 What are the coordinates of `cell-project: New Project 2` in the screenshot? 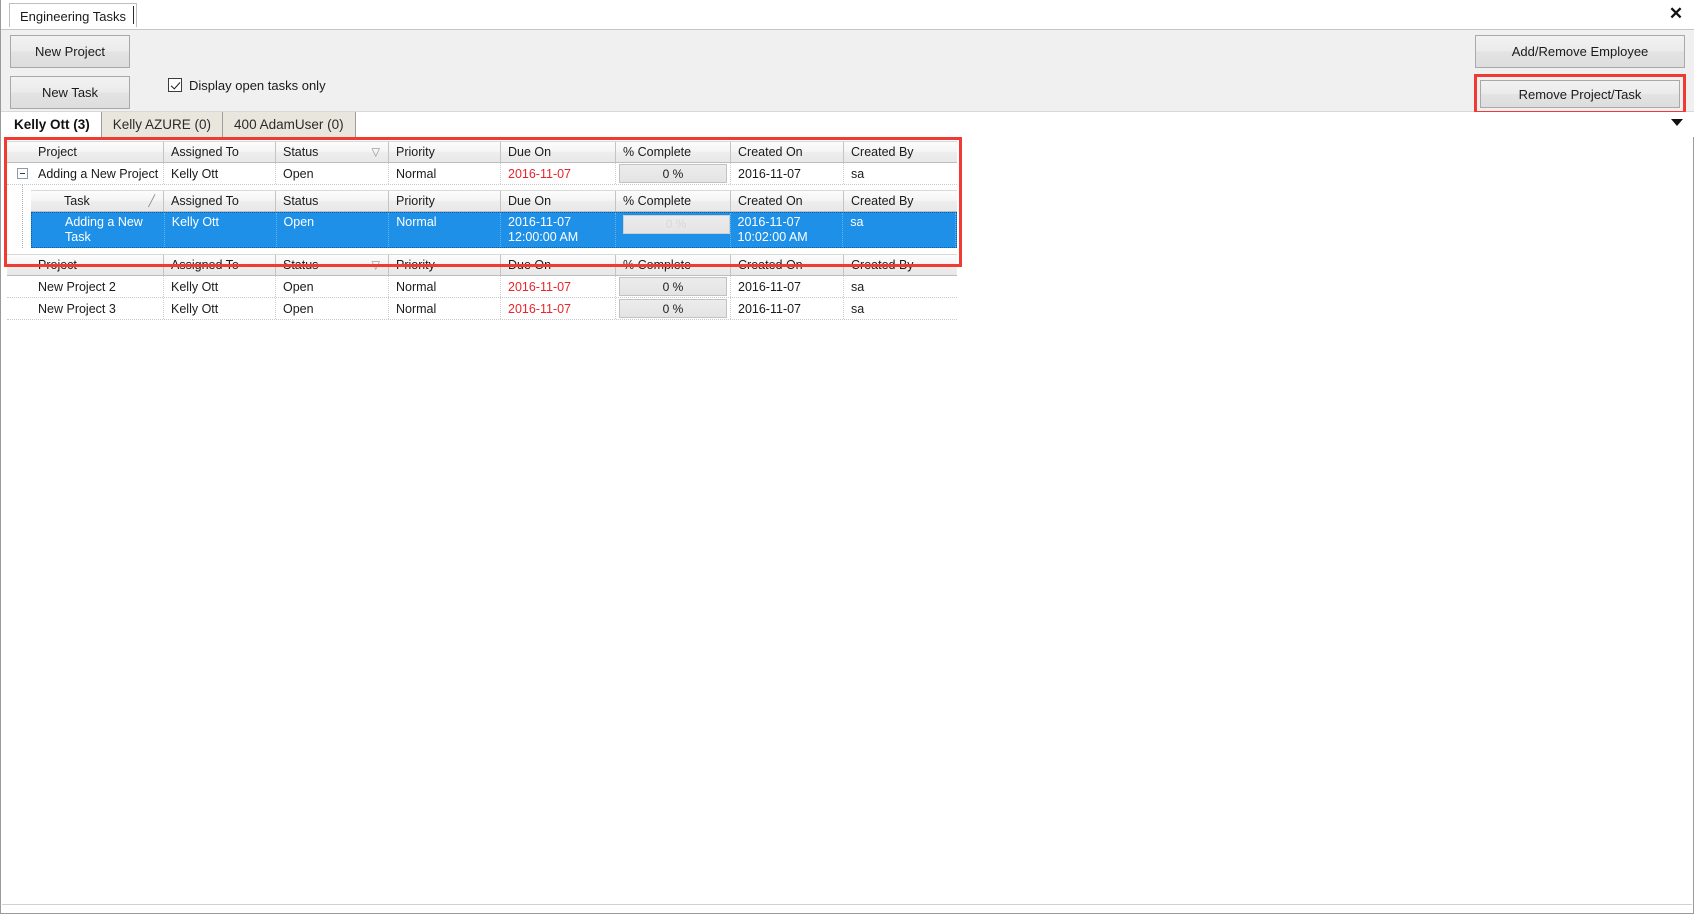 It's located at (97, 286).